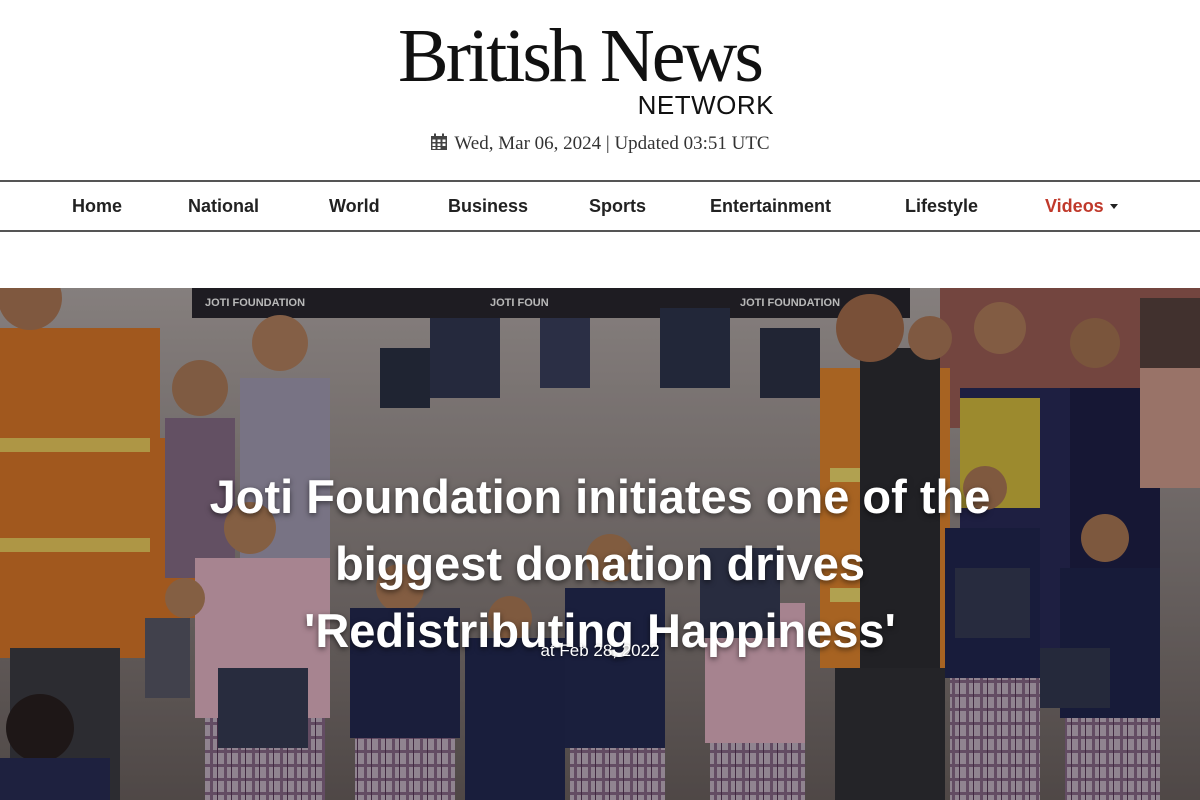 This screenshot has height=800, width=1200. I want to click on current-date: Wed, Mar 06, 2024, so click(528, 143).